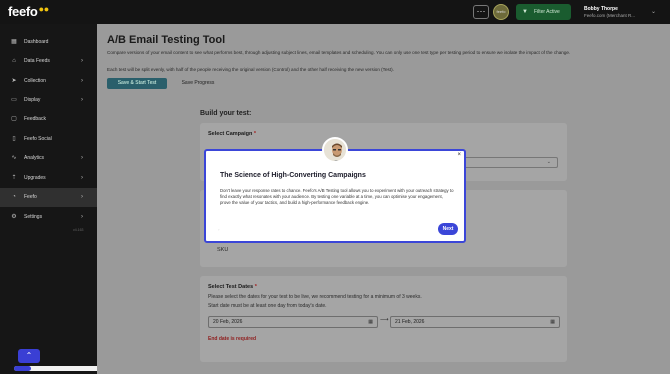 The height and width of the screenshot is (374, 670). What do you see at coordinates (166, 40) in the screenshot?
I see `page-title: A/B Email Testing Tool` at bounding box center [166, 40].